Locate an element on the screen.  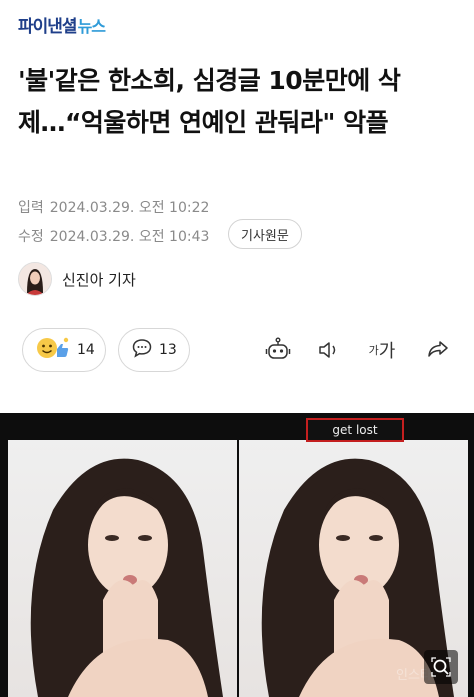
site-logo: 파이낸셜 뉴스 is located at coordinates (62, 26).